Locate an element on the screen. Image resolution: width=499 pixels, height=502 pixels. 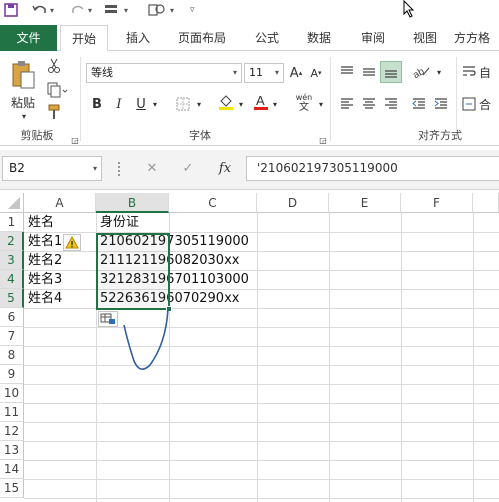
align-bottom-icon is located at coordinates (391, 72).